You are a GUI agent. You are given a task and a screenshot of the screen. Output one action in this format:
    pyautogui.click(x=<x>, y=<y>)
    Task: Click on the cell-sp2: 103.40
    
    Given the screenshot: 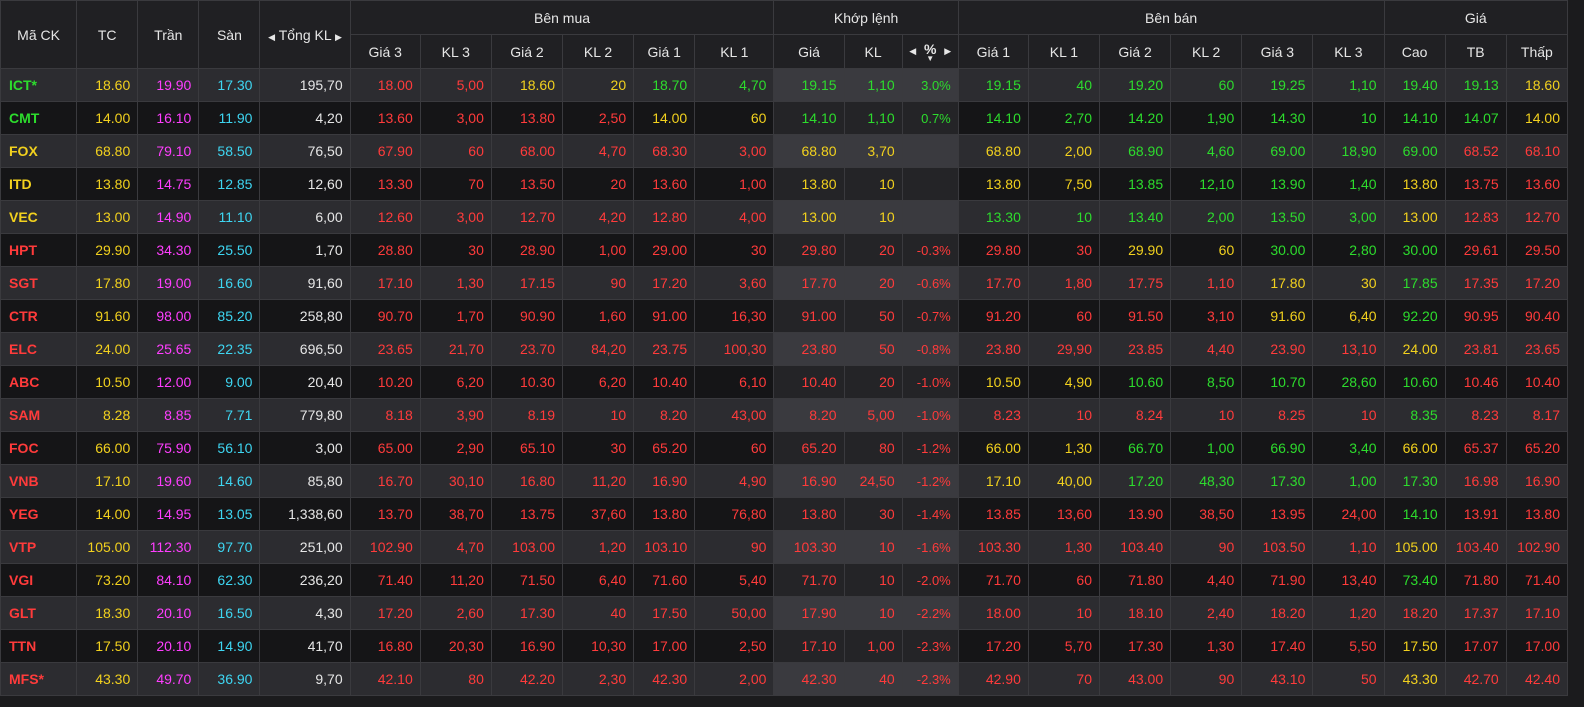 What is the action you would take?
    pyautogui.click(x=1135, y=547)
    